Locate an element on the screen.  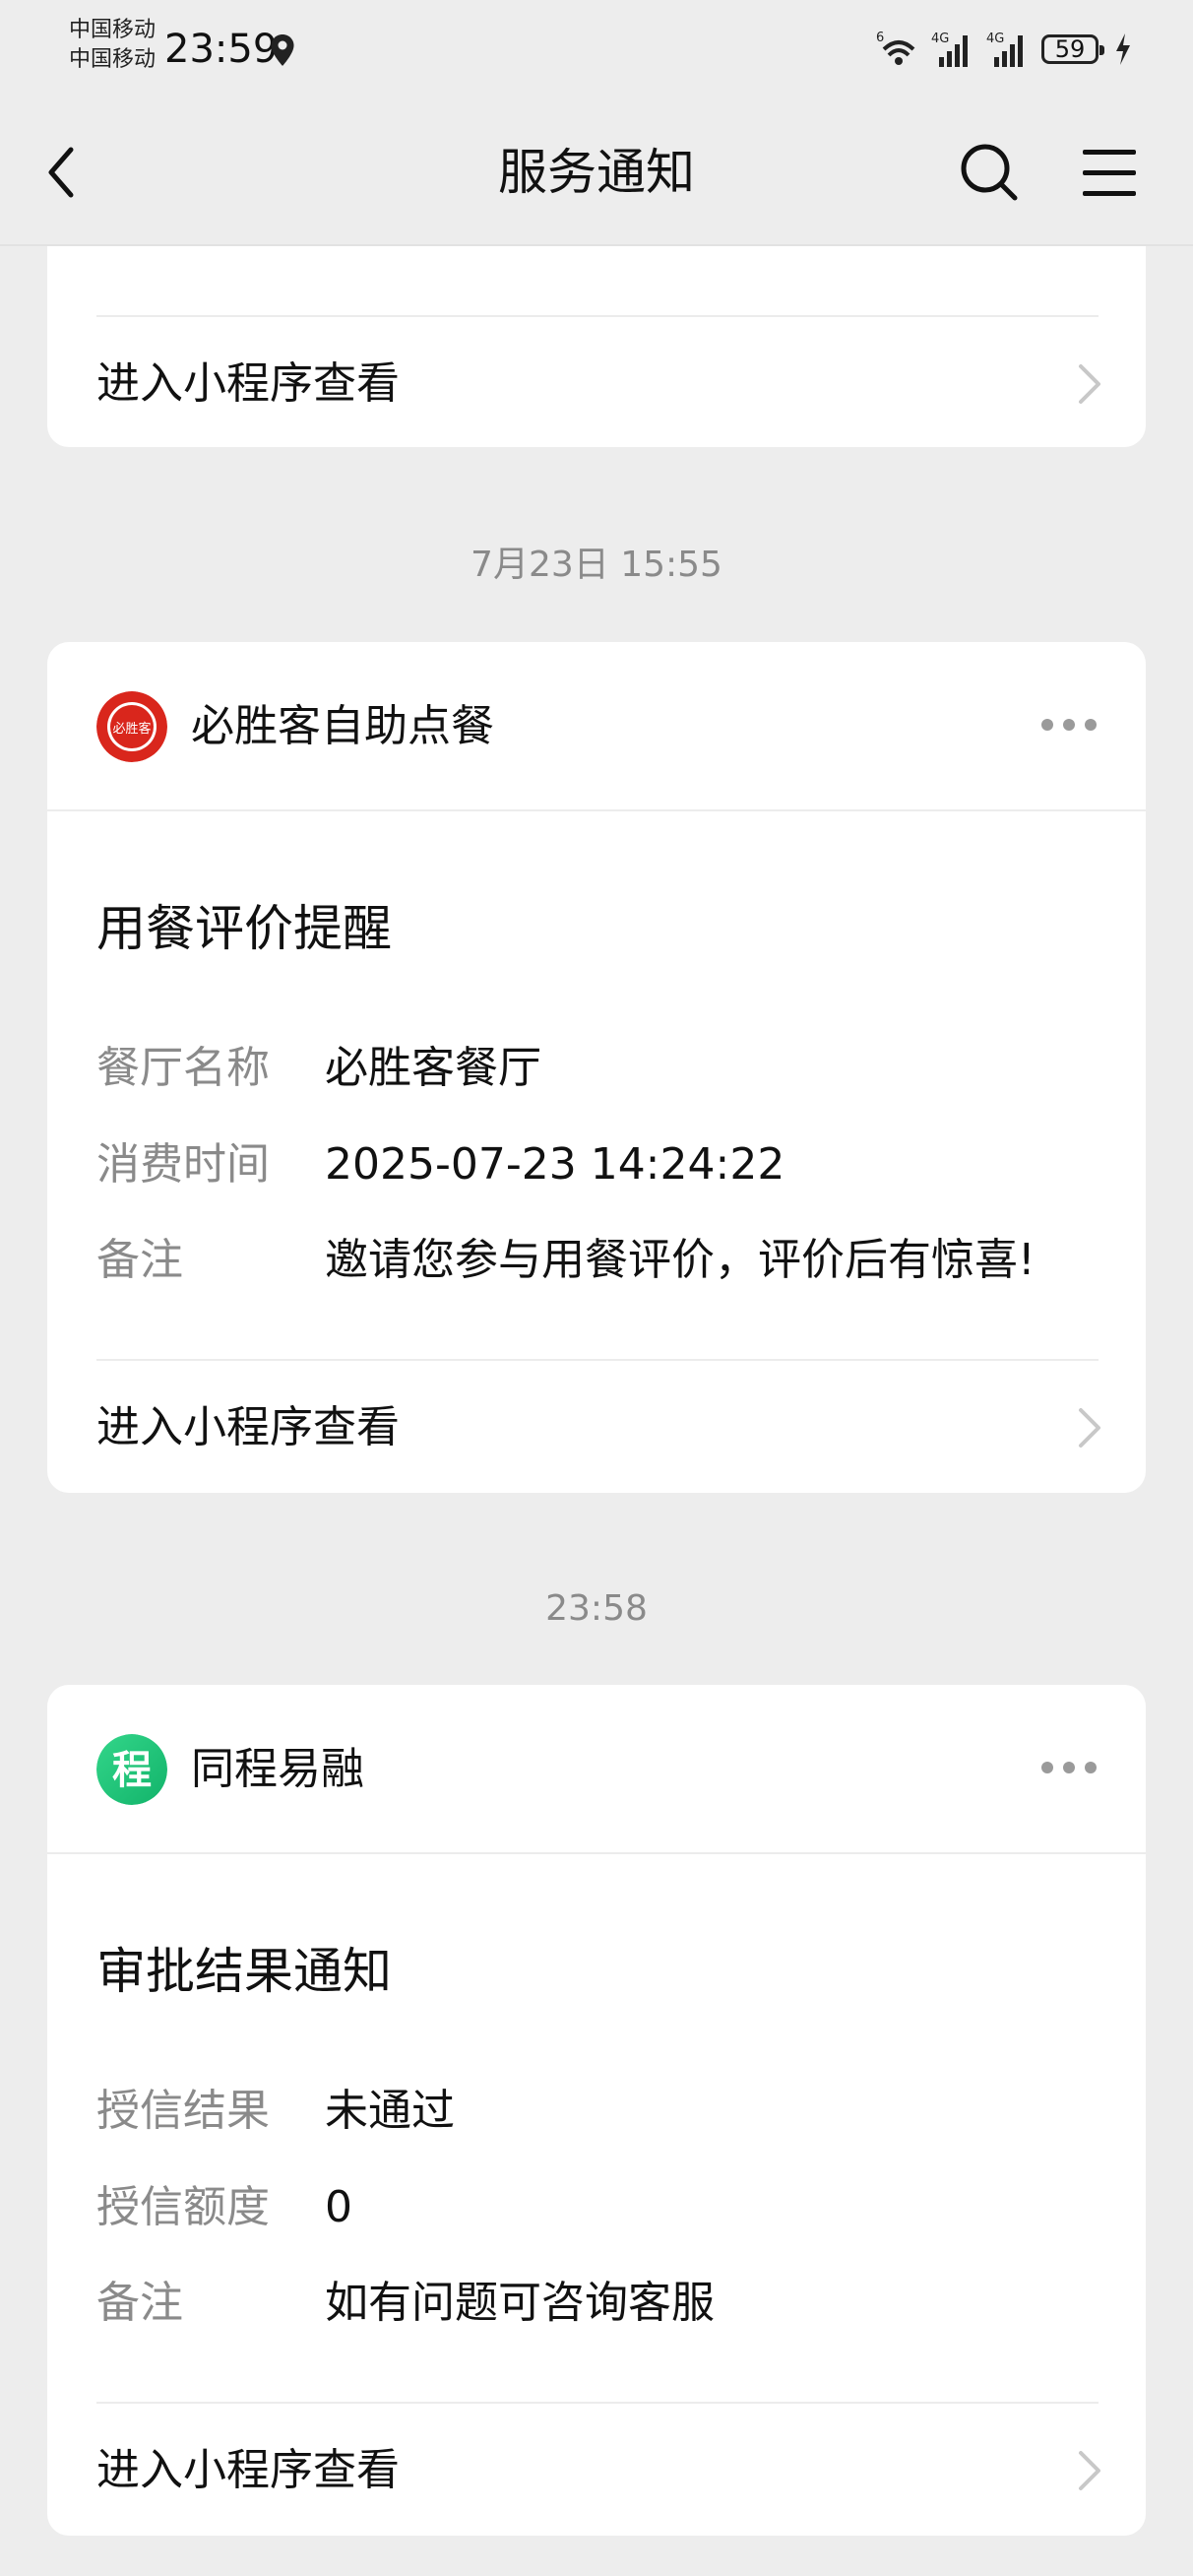
carrier-1: 中国移动 is located at coordinates (113, 30).